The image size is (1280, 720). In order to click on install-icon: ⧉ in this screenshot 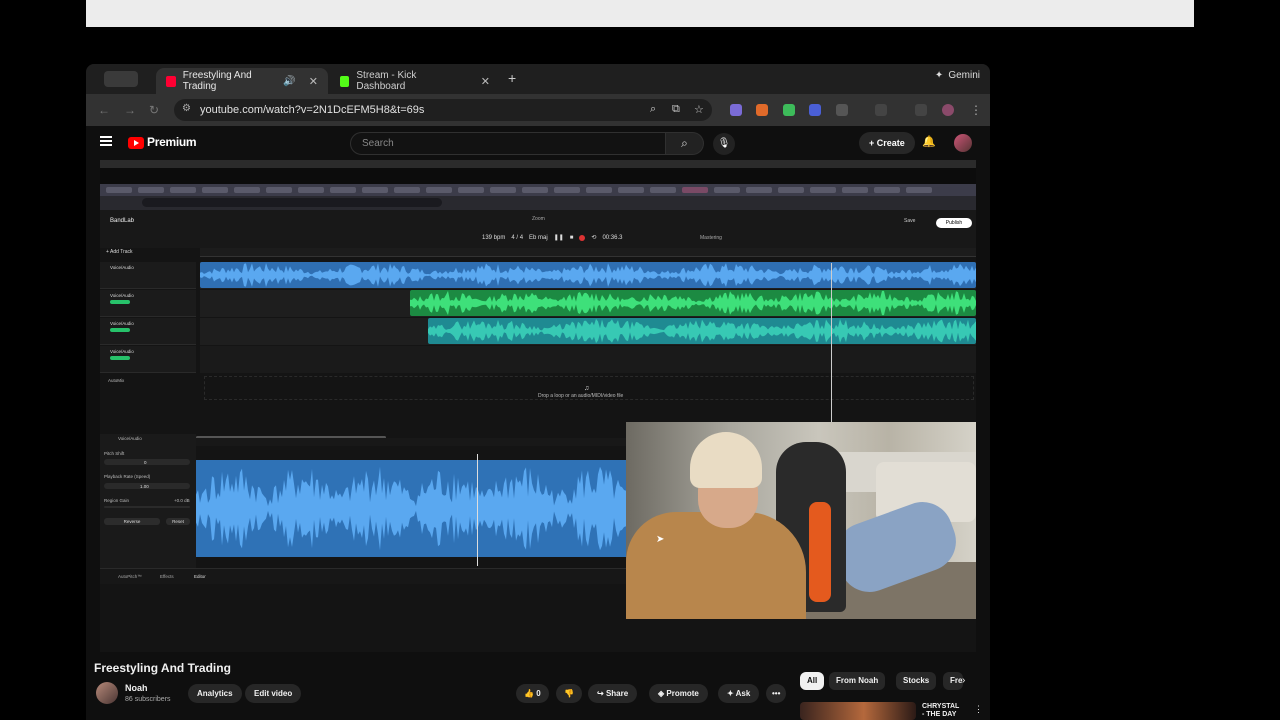, I will do `click(676, 109)`.